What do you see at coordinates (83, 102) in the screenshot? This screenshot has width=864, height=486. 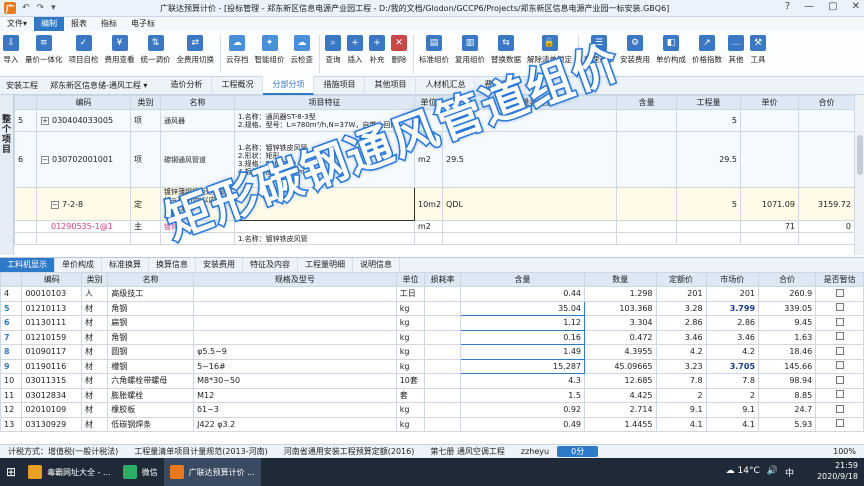 I see `top-header-1: 编码` at bounding box center [83, 102].